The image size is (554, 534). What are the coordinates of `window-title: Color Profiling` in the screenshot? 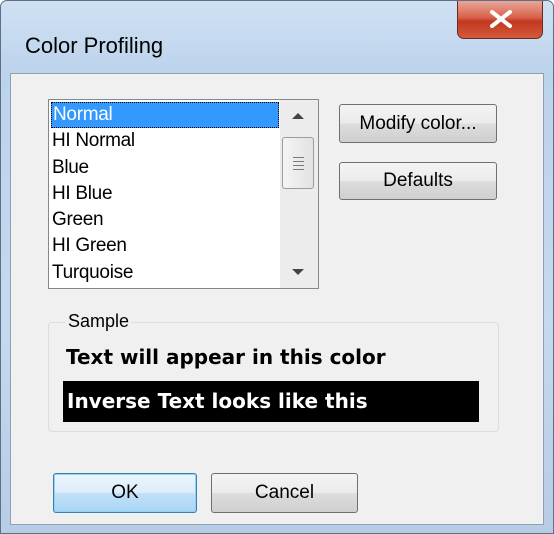 It's located at (94, 45).